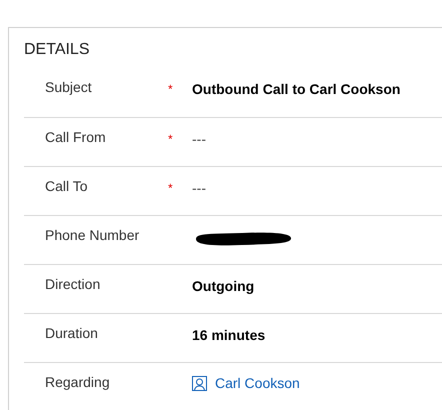 Image resolution: width=442 pixels, height=410 pixels. What do you see at coordinates (77, 382) in the screenshot?
I see `field-label: Regarding` at bounding box center [77, 382].